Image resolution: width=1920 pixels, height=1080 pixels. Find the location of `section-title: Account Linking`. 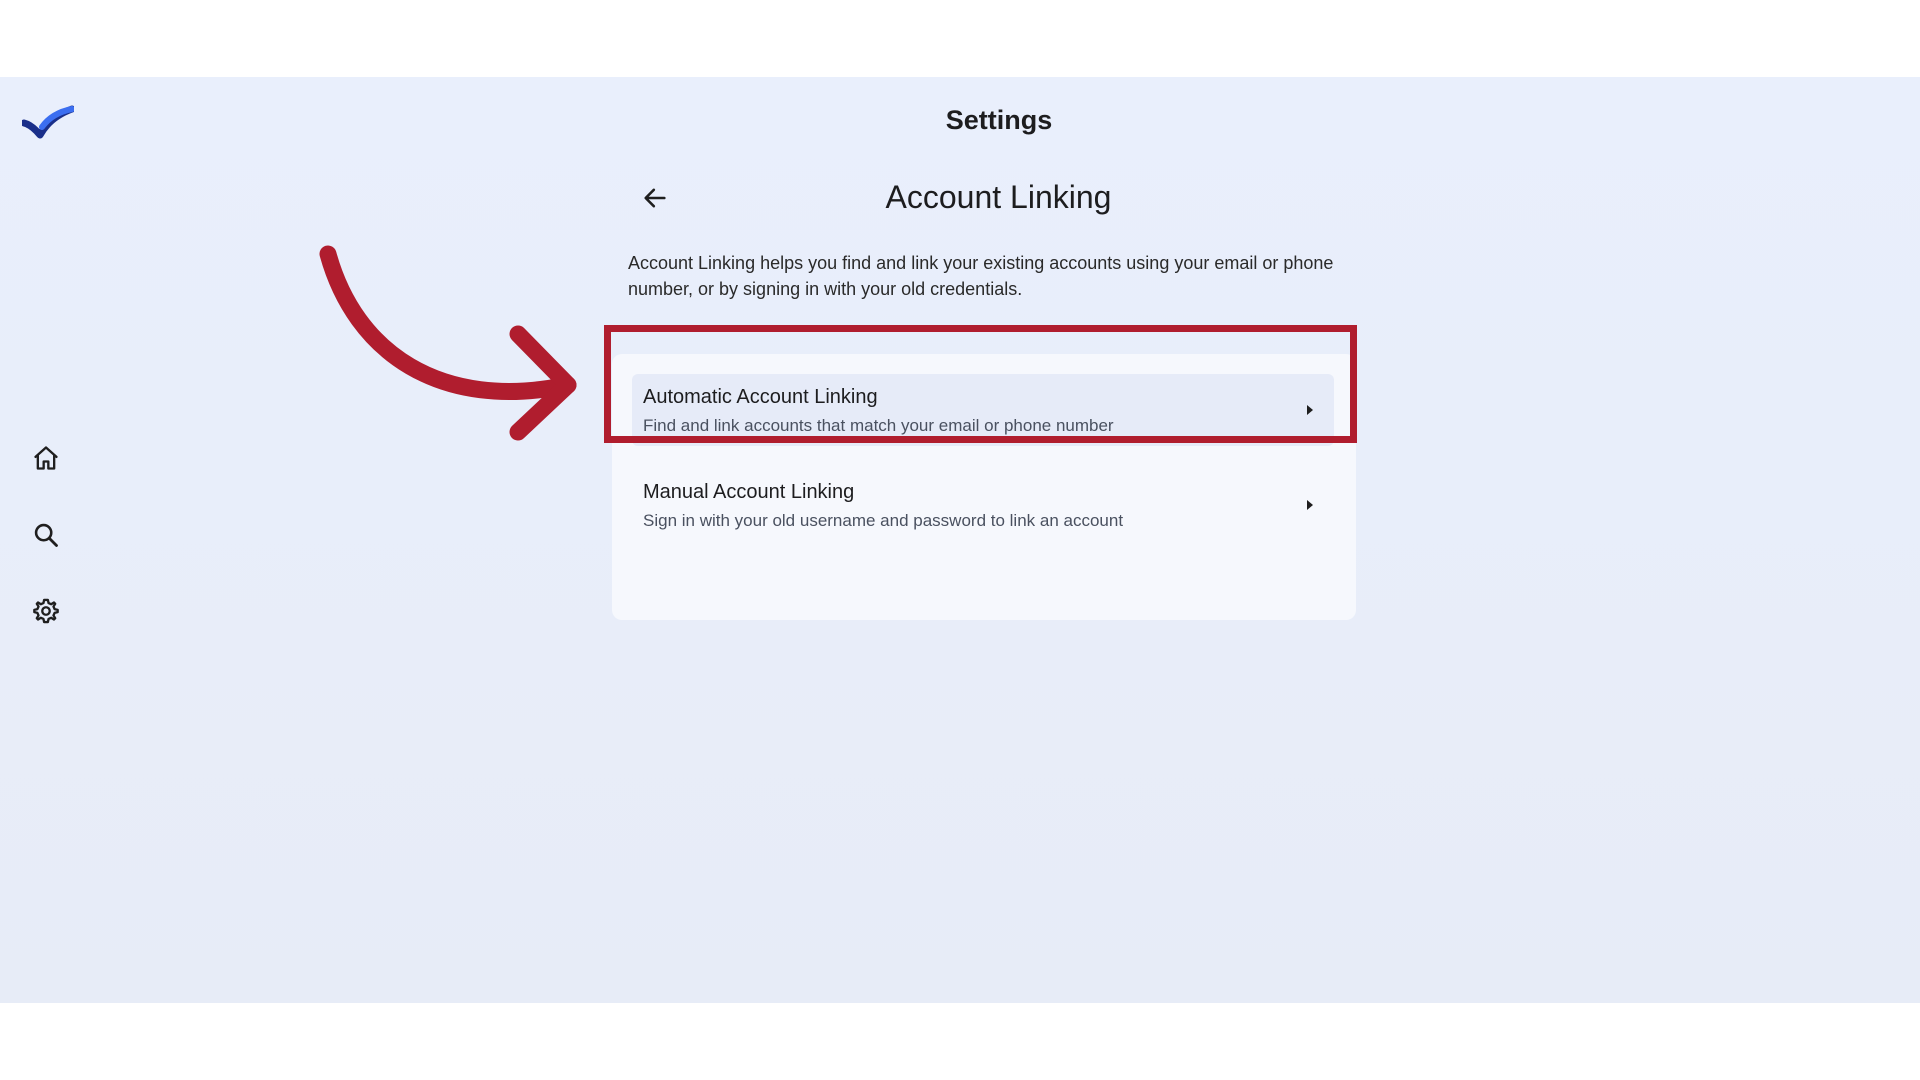

section-title: Account Linking is located at coordinates (998, 197).